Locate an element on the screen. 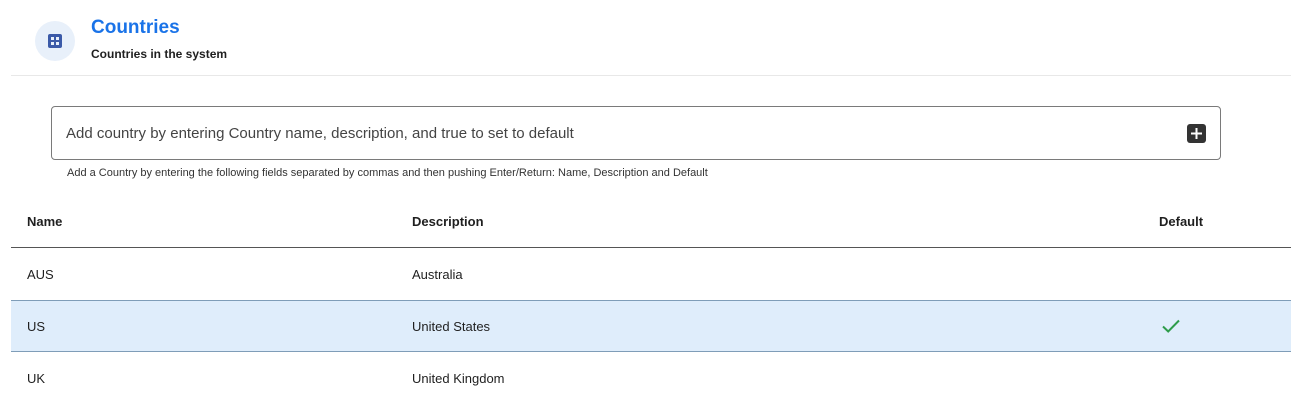 The width and height of the screenshot is (1291, 415). cell-description: United States is located at coordinates (451, 326).